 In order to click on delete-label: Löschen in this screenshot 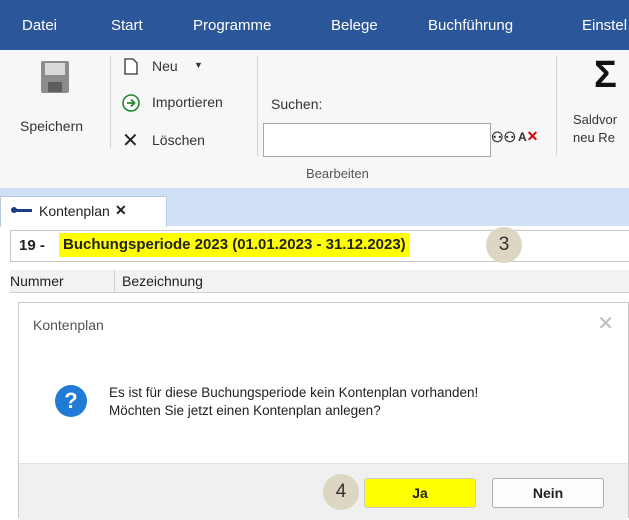, I will do `click(178, 140)`.